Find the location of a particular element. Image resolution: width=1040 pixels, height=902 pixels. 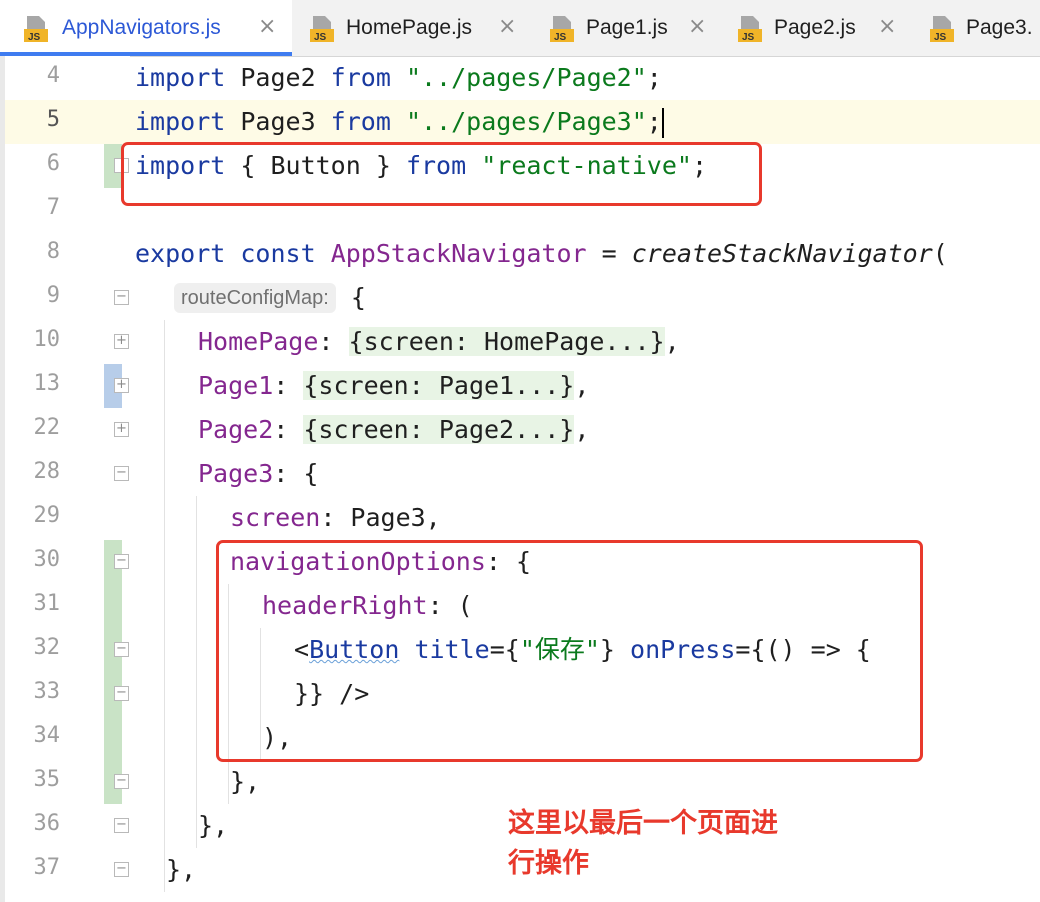

line-number: 28 is located at coordinates (47, 471).